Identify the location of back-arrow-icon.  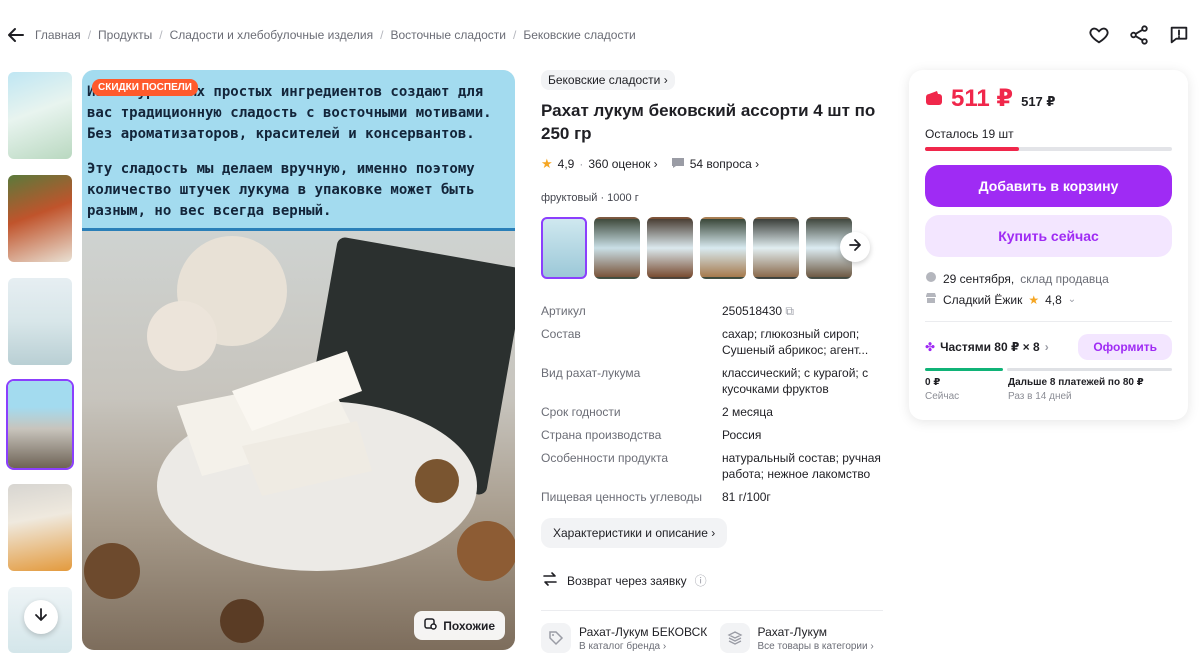
(16, 35).